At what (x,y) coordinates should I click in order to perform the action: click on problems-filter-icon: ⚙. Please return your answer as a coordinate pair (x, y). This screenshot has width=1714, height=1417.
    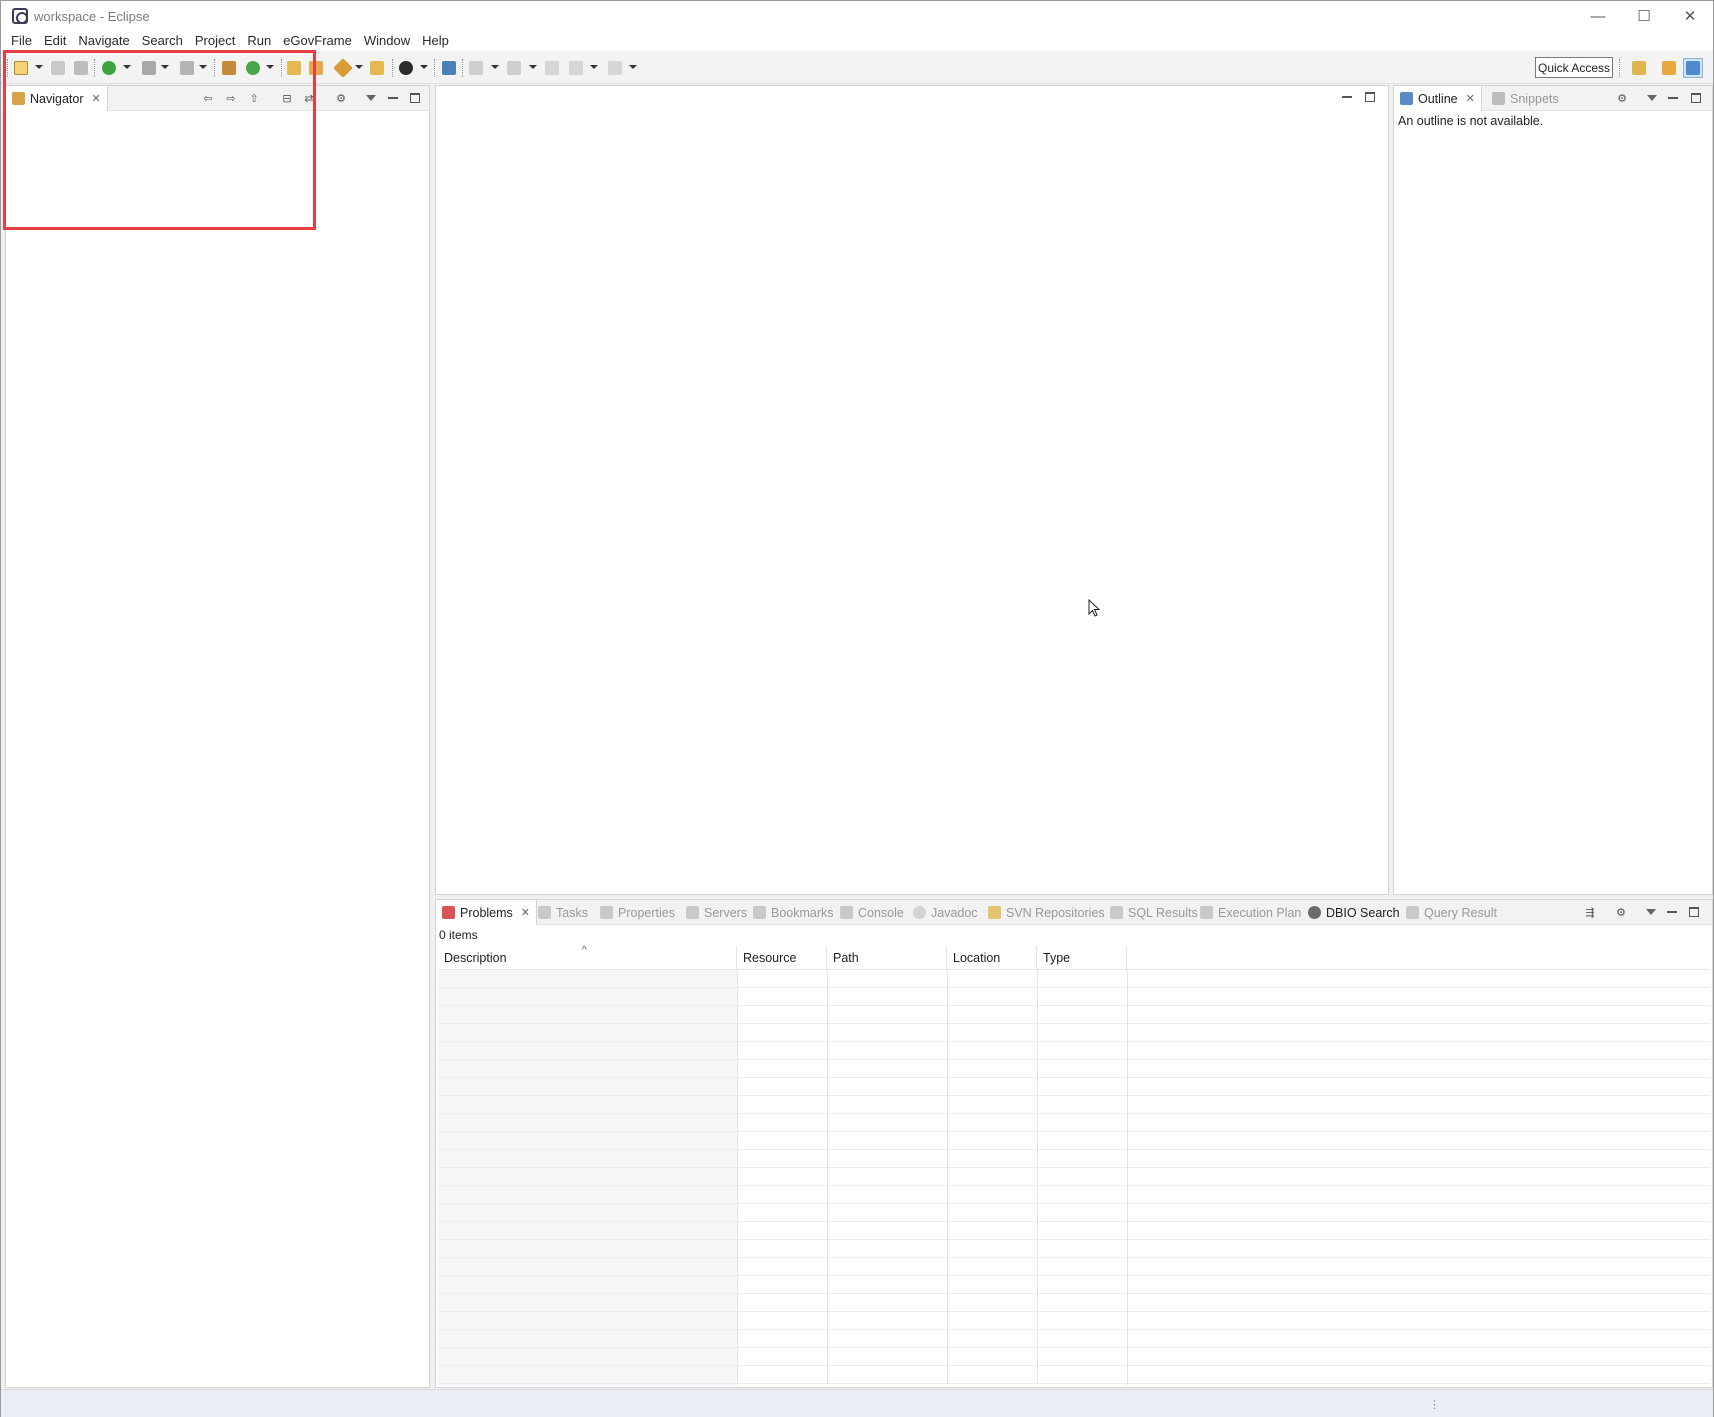
    Looking at the image, I should click on (1621, 912).